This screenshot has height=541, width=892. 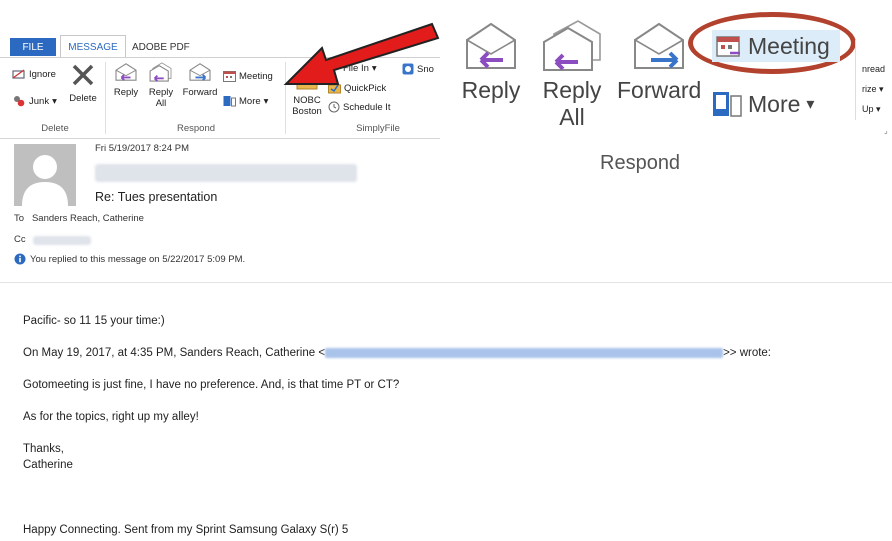 I want to click on reply-all-label-line1: Reply, so click(x=161, y=92).